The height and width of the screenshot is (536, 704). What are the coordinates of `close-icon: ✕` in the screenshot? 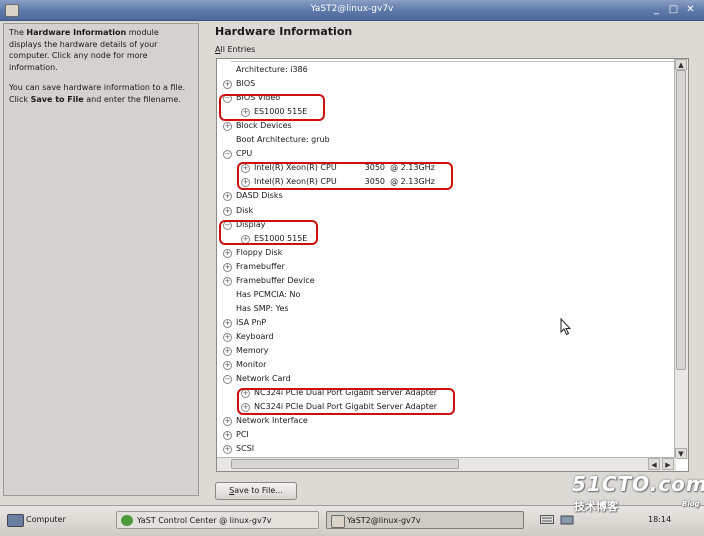 It's located at (690, 9).